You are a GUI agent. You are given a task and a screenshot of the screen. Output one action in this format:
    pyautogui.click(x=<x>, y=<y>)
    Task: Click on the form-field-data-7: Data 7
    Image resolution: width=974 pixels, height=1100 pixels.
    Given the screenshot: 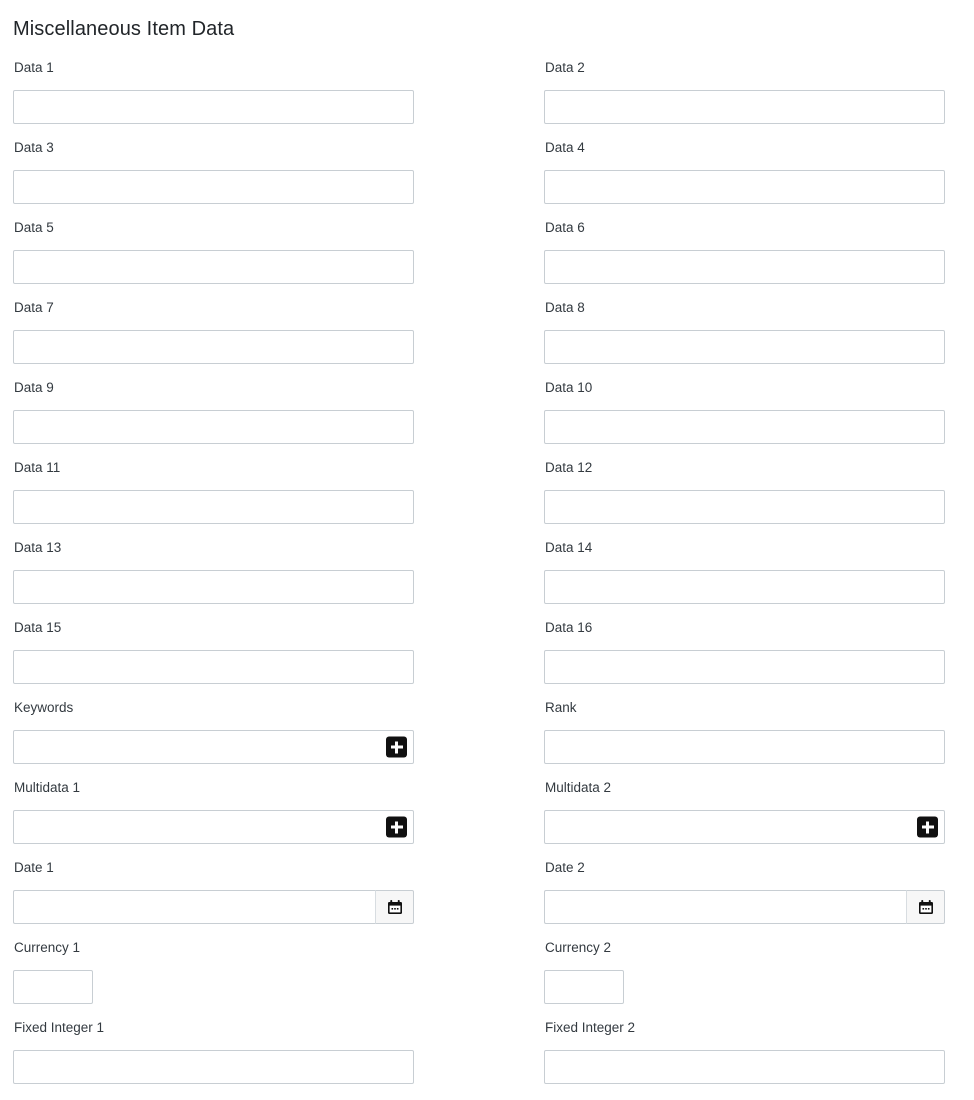 What is the action you would take?
    pyautogui.click(x=214, y=340)
    